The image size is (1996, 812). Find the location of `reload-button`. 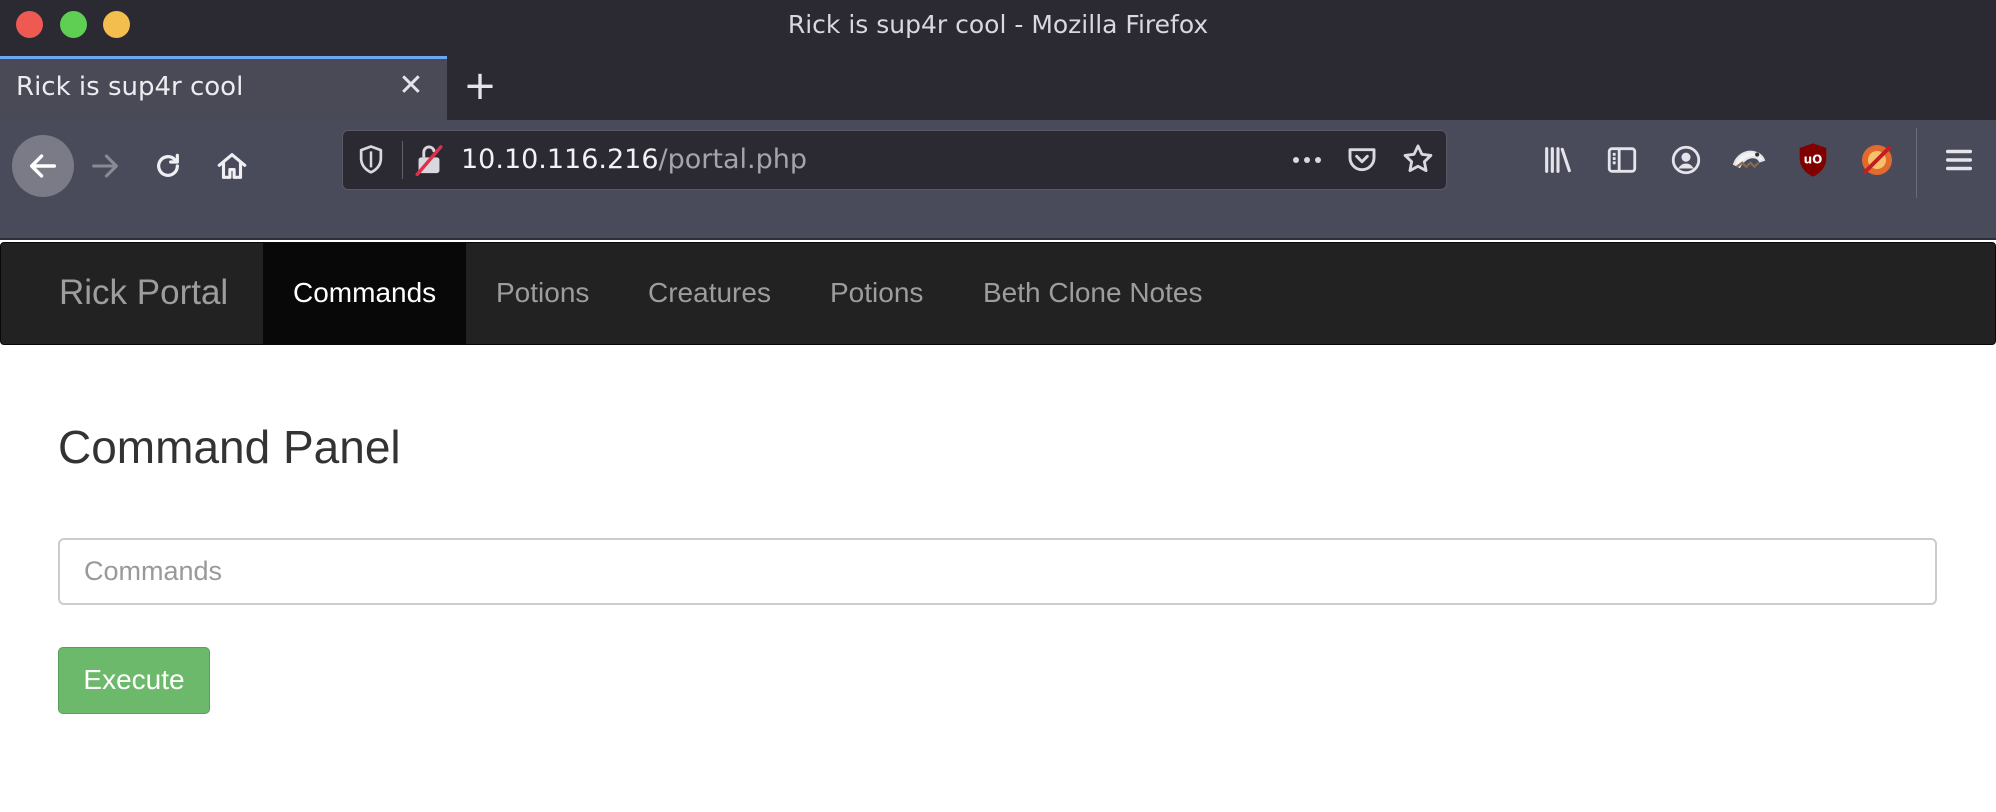

reload-button is located at coordinates (168, 166).